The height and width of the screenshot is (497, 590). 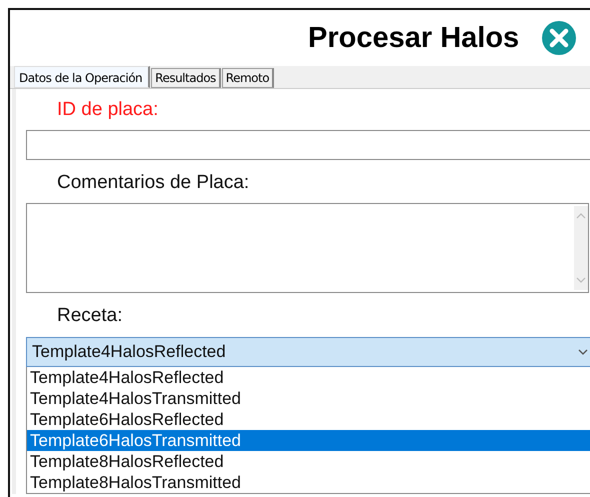 What do you see at coordinates (108, 110) in the screenshot?
I see `field-label: ID de placa:` at bounding box center [108, 110].